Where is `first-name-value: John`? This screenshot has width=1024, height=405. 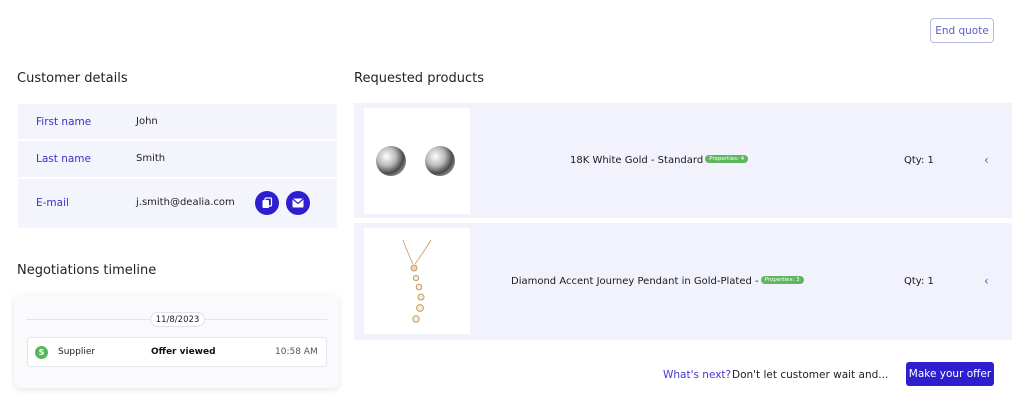 first-name-value: John is located at coordinates (147, 121).